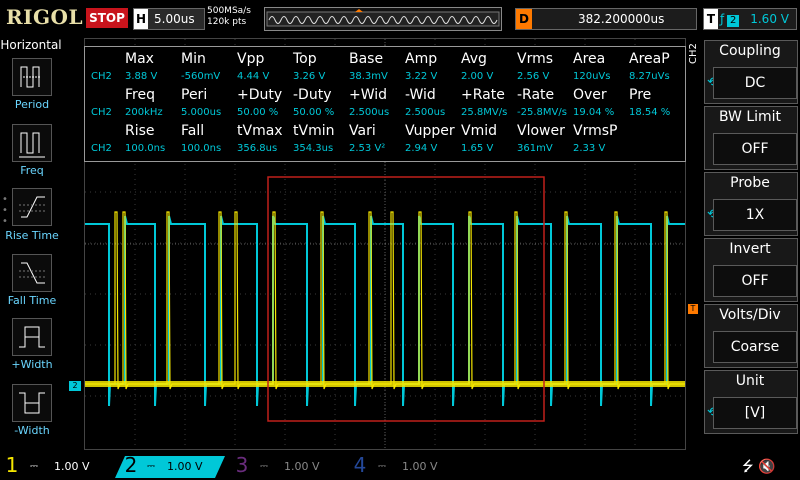 The height and width of the screenshot is (480, 800). What do you see at coordinates (141, 76) in the screenshot?
I see `measure-value: 3.88 V` at bounding box center [141, 76].